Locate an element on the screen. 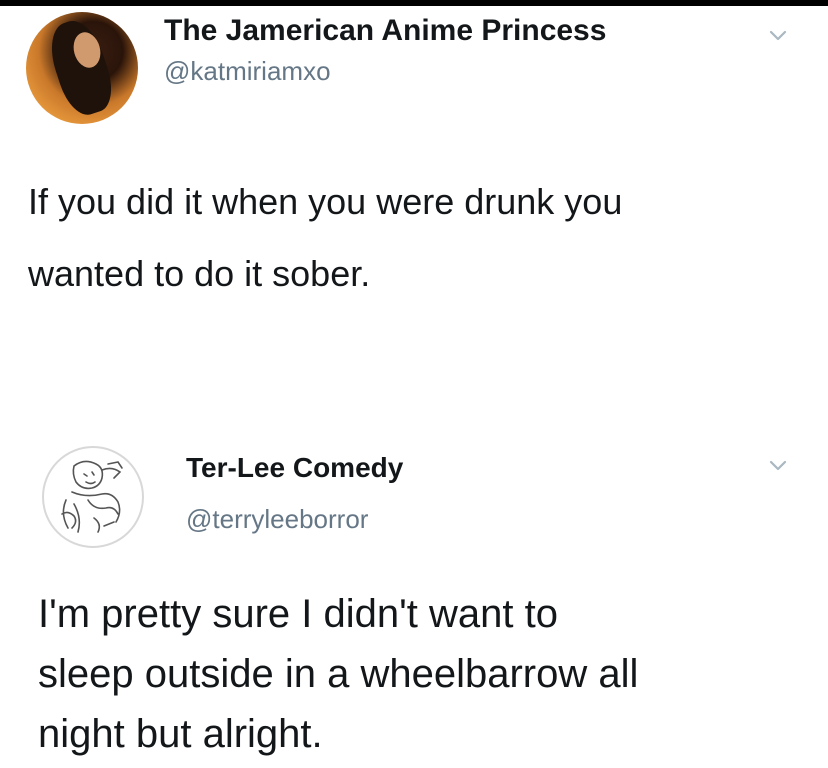  avatar-hair is located at coordinates (81, 67).